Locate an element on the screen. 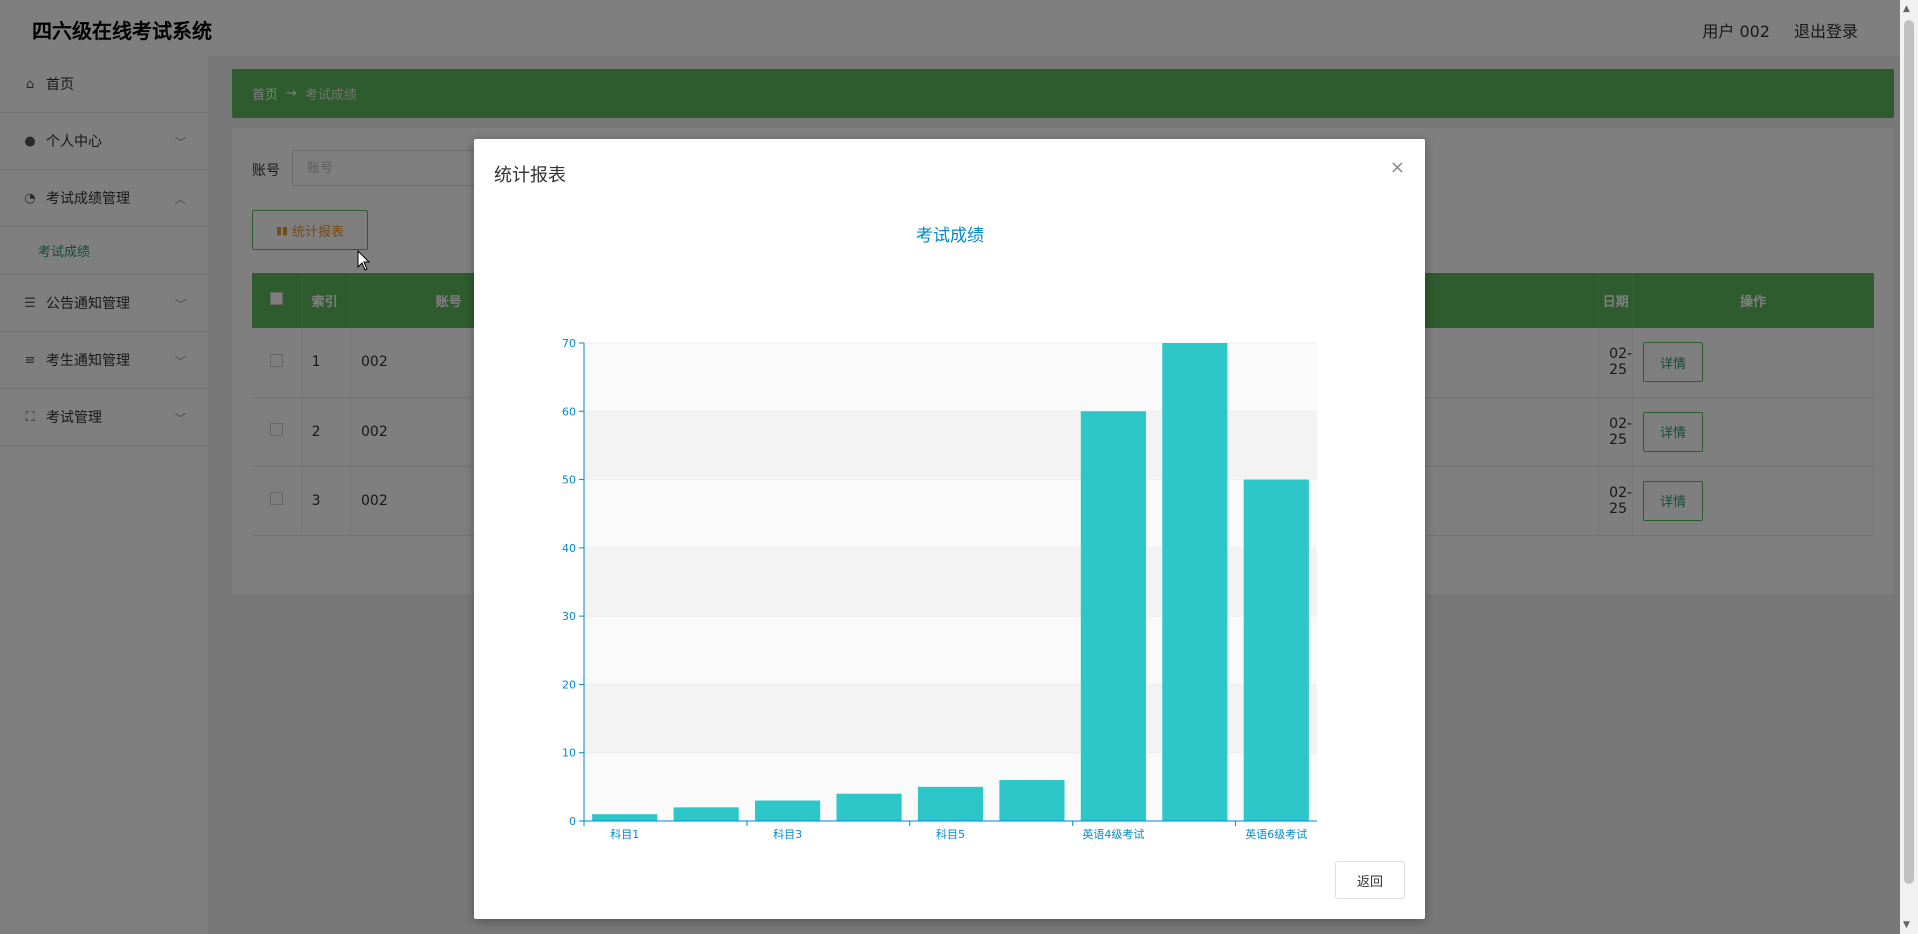 This screenshot has width=1918, height=934. scrollbar-thumb is located at coordinates (1909, 452).